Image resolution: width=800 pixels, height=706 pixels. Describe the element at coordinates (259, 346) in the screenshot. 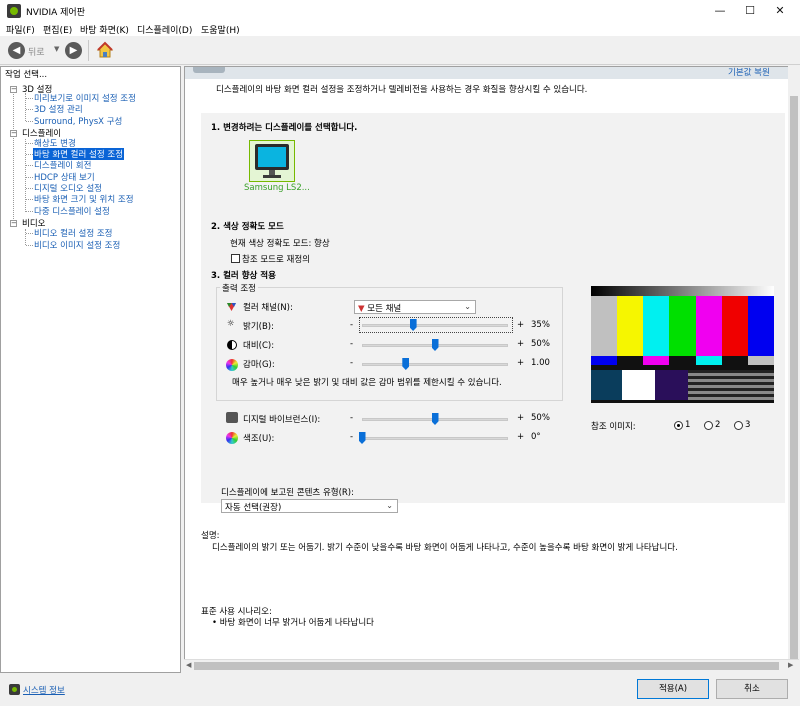

I see `contrast-label: 대비(C):` at that location.